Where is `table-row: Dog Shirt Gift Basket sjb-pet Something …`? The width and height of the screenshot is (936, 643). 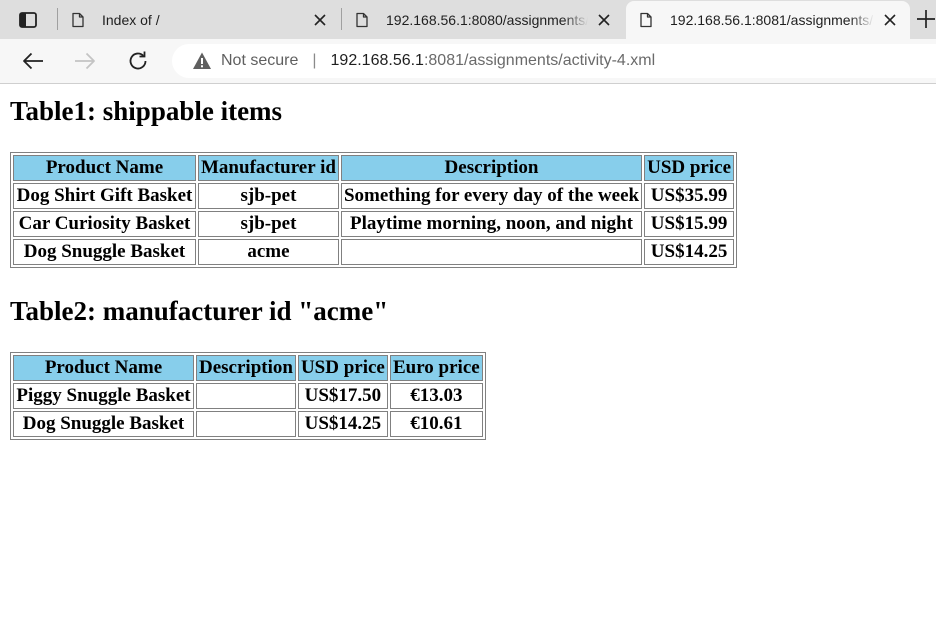 table-row: Dog Shirt Gift Basket sjb-pet Something … is located at coordinates (374, 196).